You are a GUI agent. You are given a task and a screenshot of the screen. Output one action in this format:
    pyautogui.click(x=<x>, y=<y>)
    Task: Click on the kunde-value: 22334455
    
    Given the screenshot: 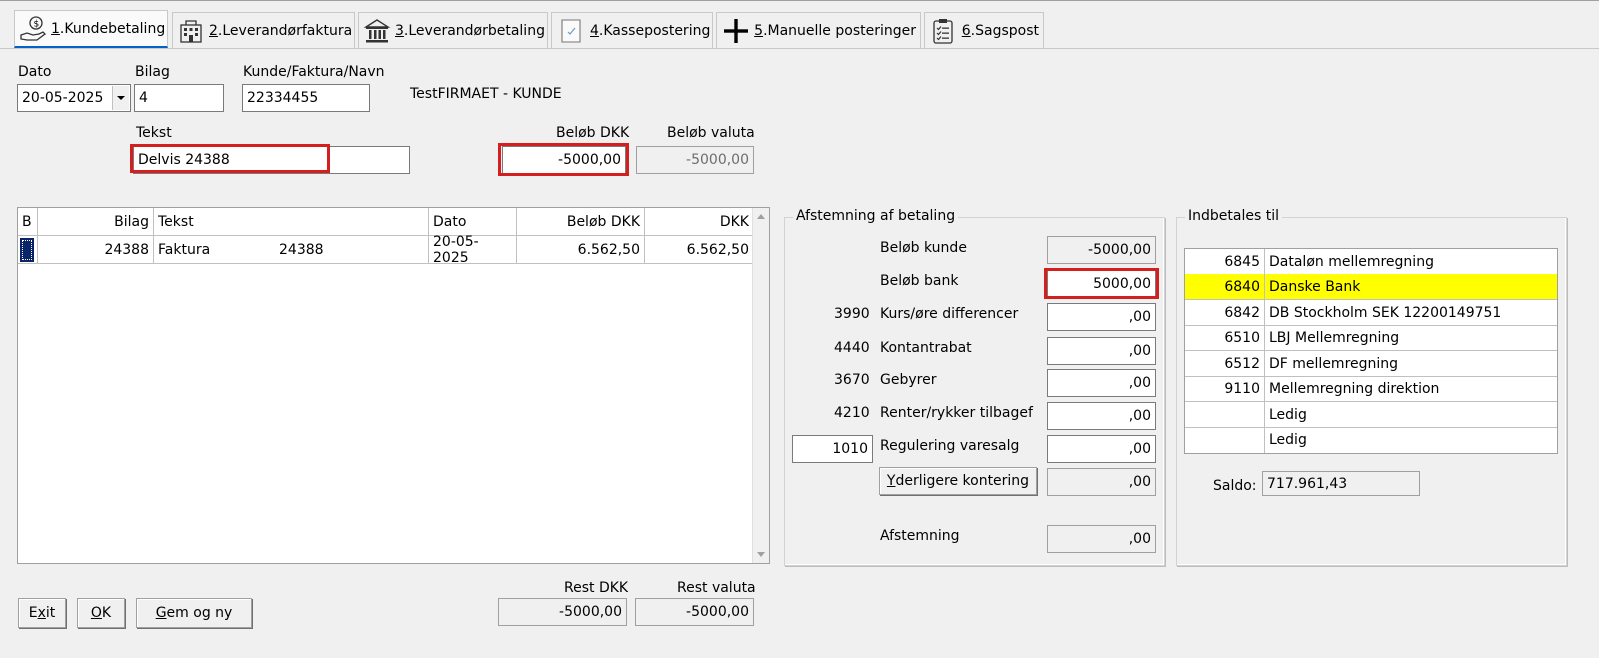 What is the action you would take?
    pyautogui.click(x=283, y=98)
    